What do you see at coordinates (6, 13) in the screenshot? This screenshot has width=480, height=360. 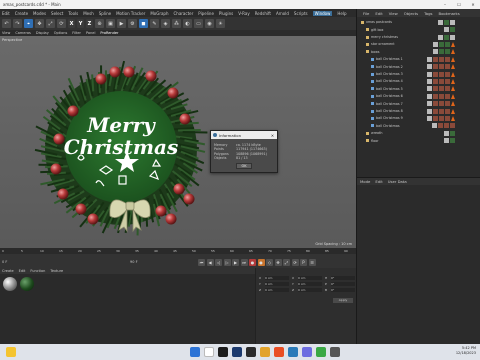 I see `menu-item-edit: Edit` at bounding box center [6, 13].